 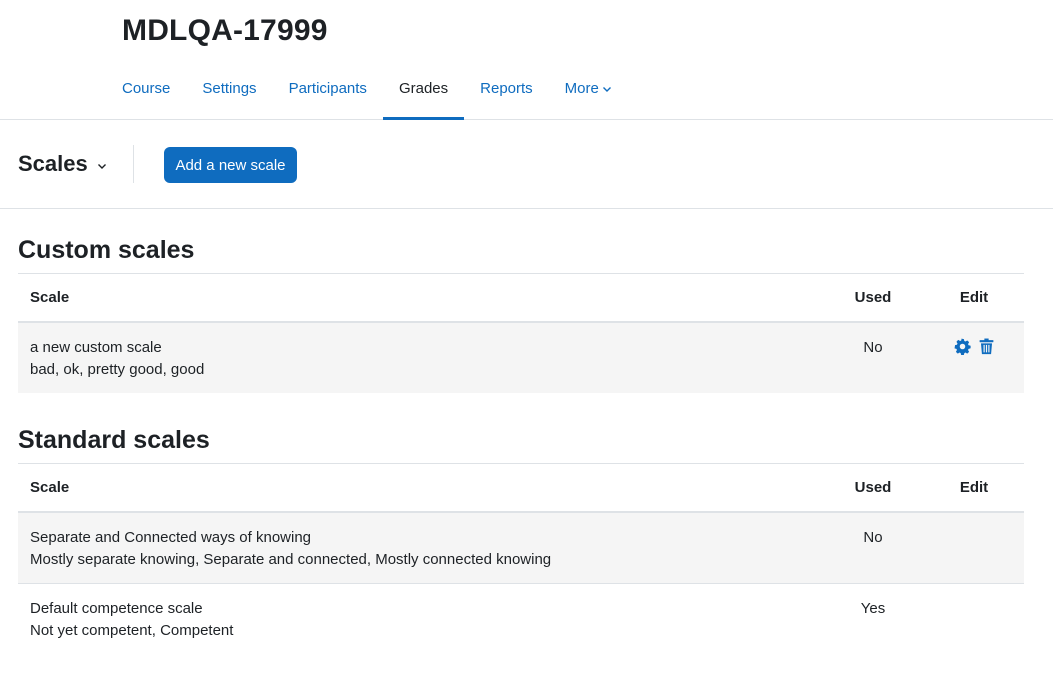 What do you see at coordinates (53, 163) in the screenshot?
I see `scales-selector-label: Scales` at bounding box center [53, 163].